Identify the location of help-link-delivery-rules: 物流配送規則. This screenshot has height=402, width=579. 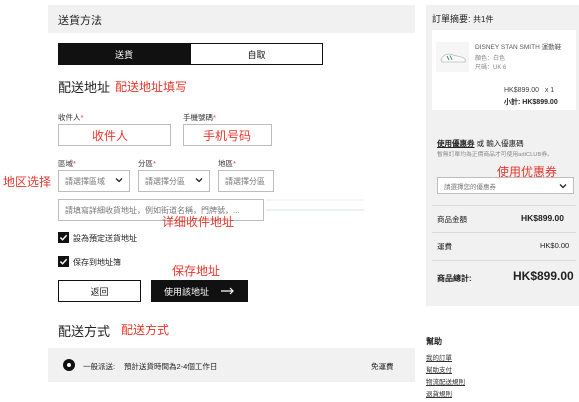
(445, 381).